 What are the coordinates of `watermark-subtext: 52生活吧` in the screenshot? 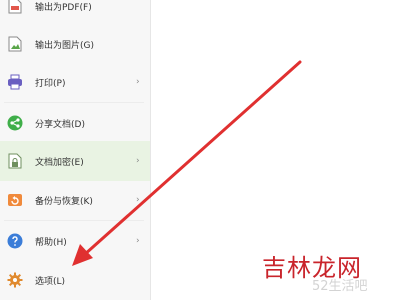 It's located at (340, 286).